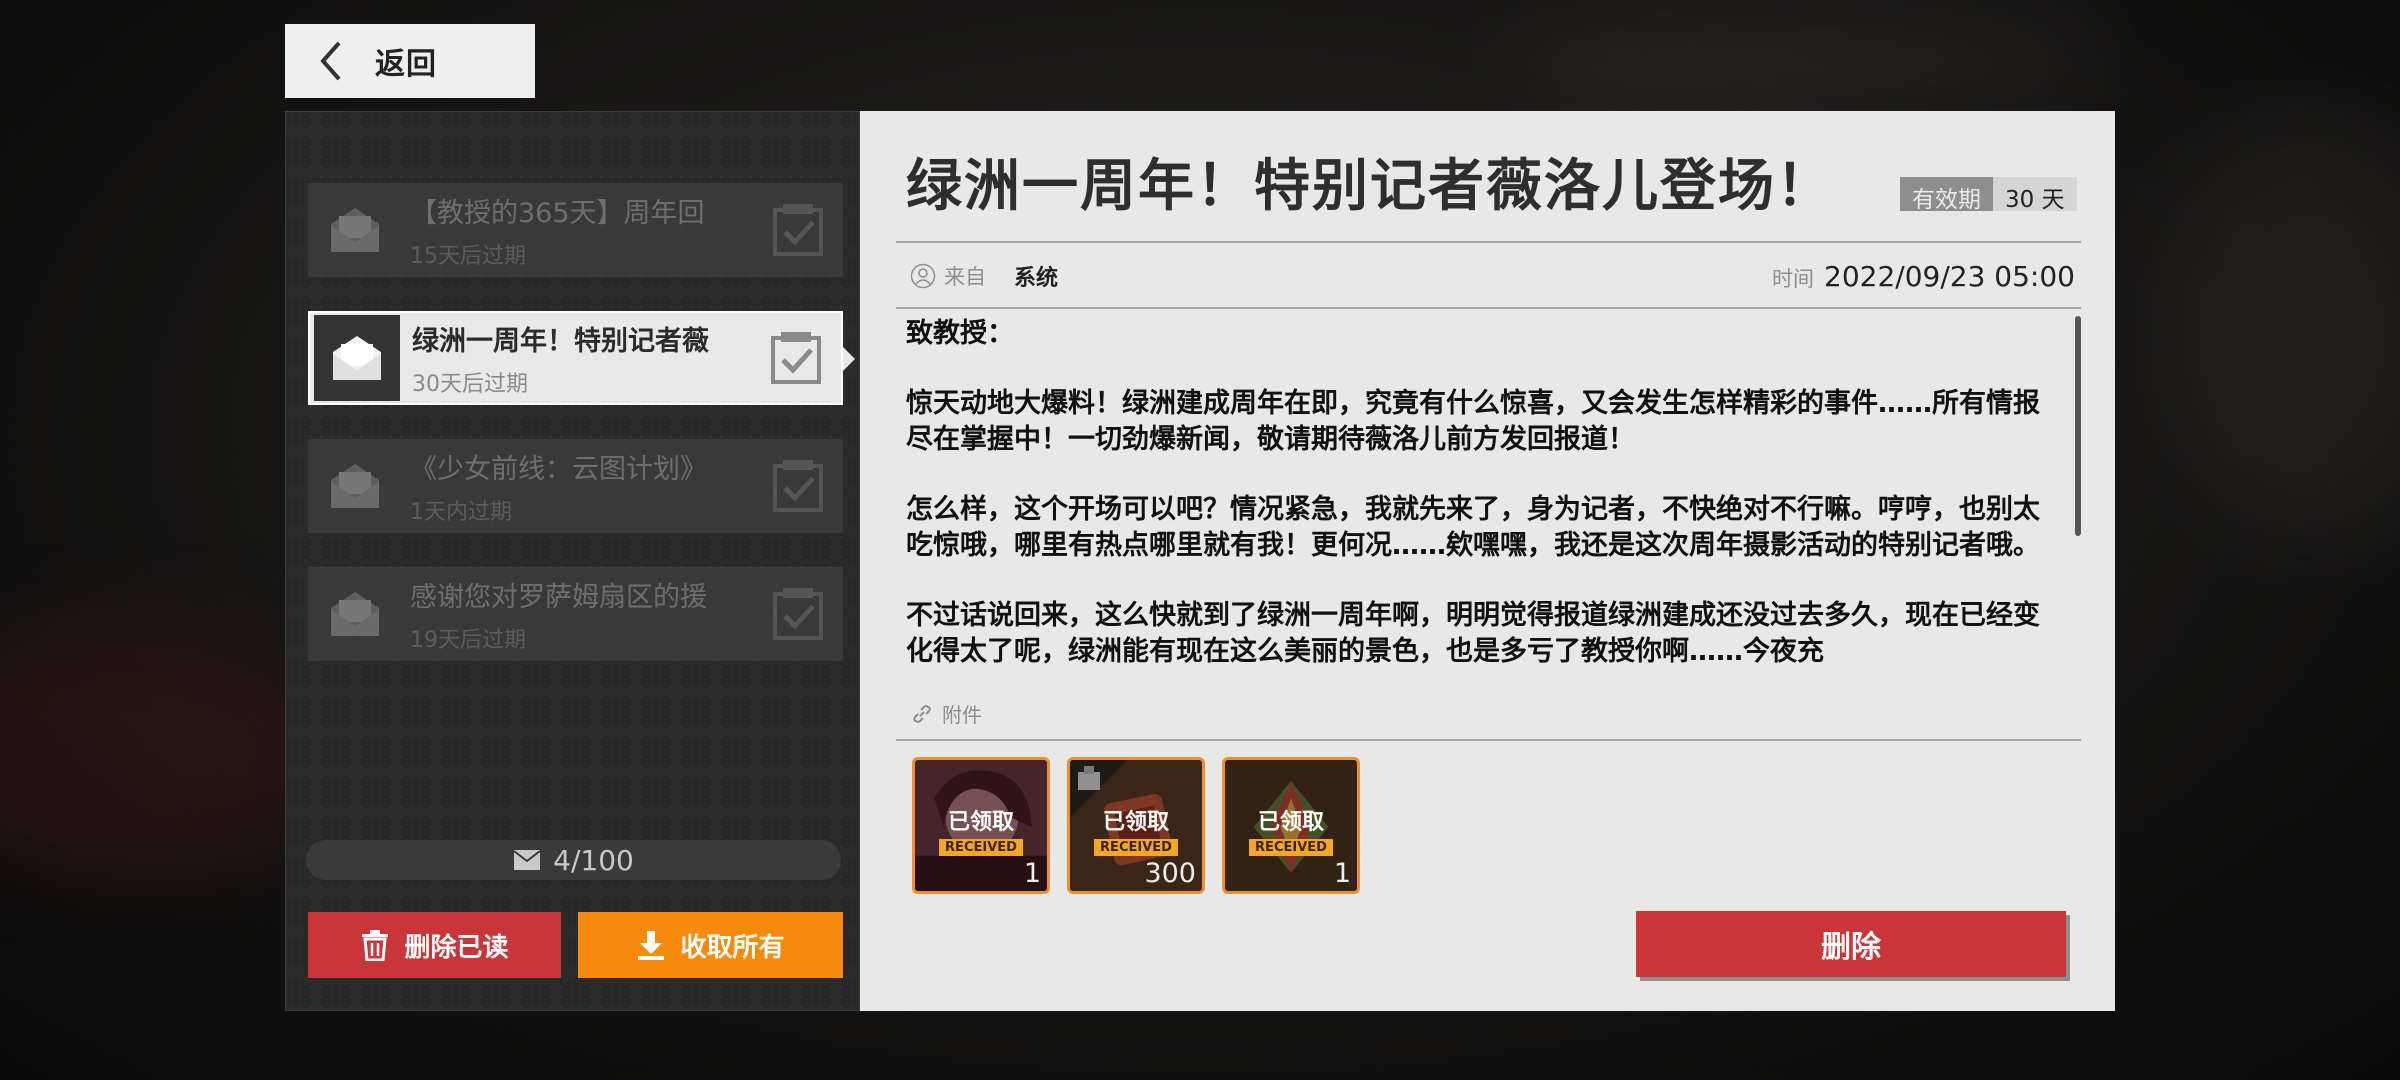 Image resolution: width=2400 pixels, height=1080 pixels. What do you see at coordinates (1036, 278) in the screenshot?
I see `from-value: 系统` at bounding box center [1036, 278].